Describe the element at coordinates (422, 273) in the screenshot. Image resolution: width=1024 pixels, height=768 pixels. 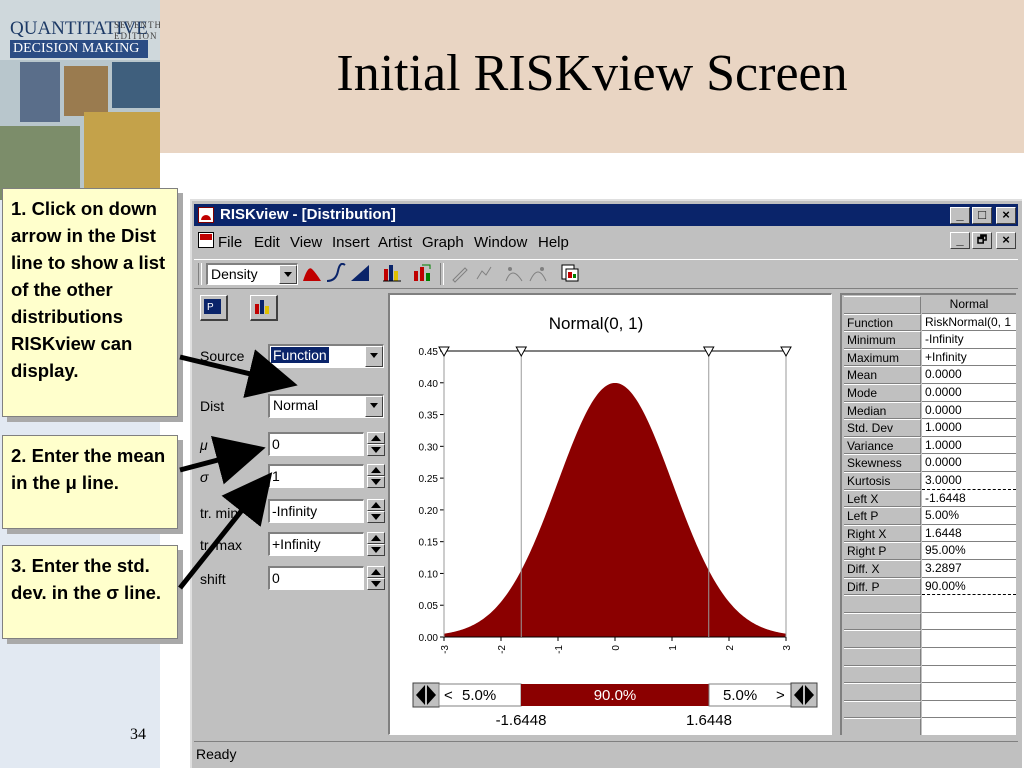
I see `overlay-chart-icon` at that location.